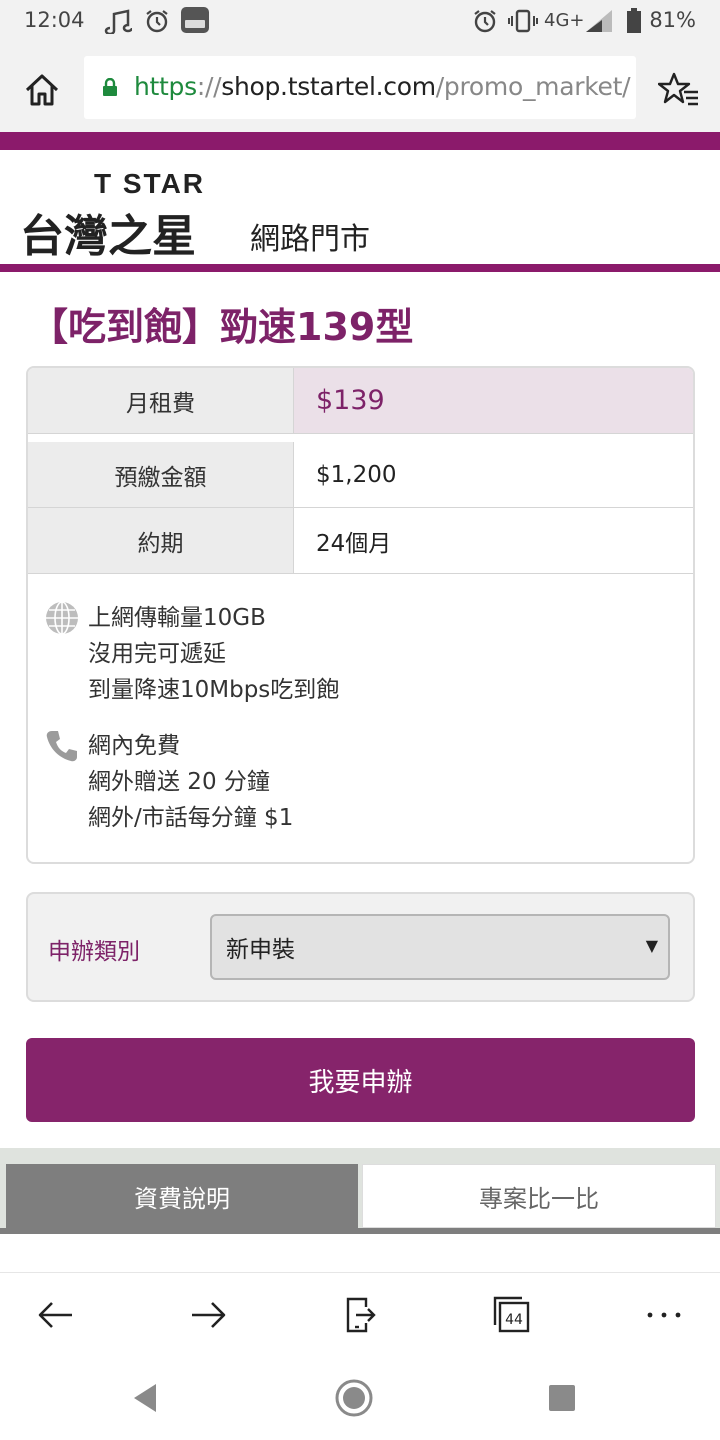 The image size is (720, 1440). I want to click on tstar-logo: T STAR 台灣之星, so click(120, 215).